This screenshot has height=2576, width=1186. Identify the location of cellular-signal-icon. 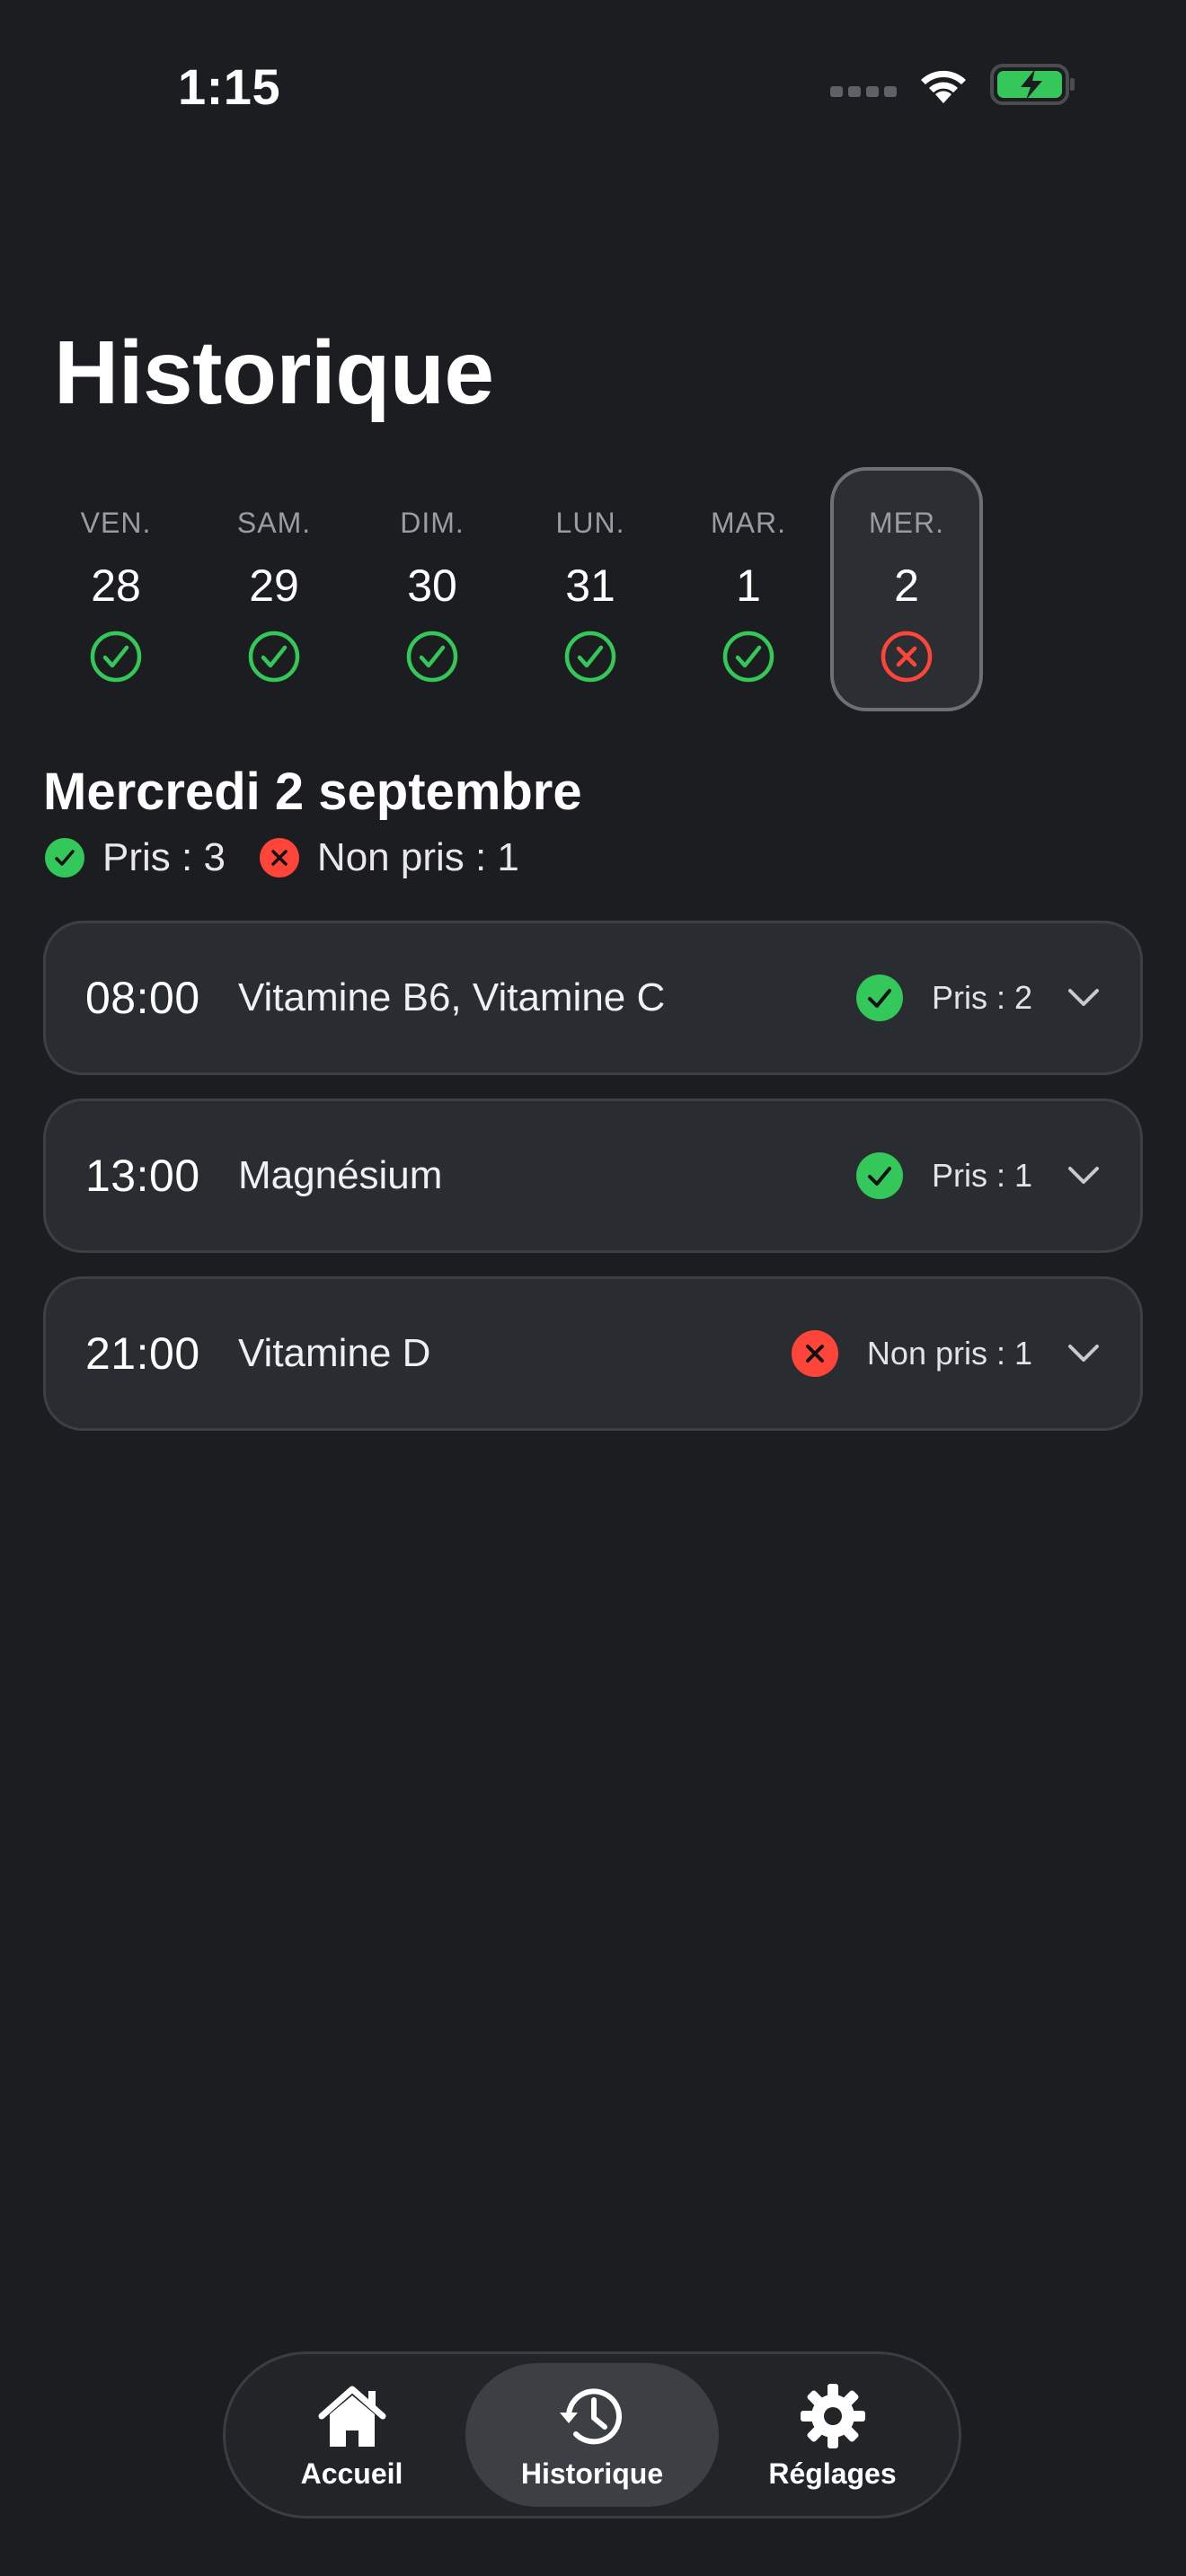
(863, 91).